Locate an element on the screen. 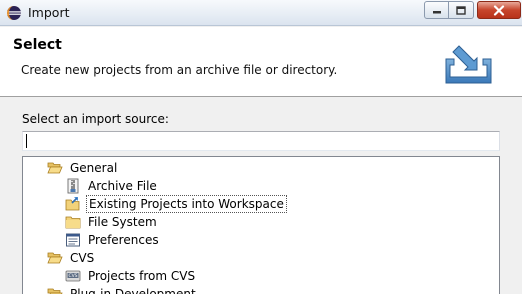  minimize-button is located at coordinates (436, 10).